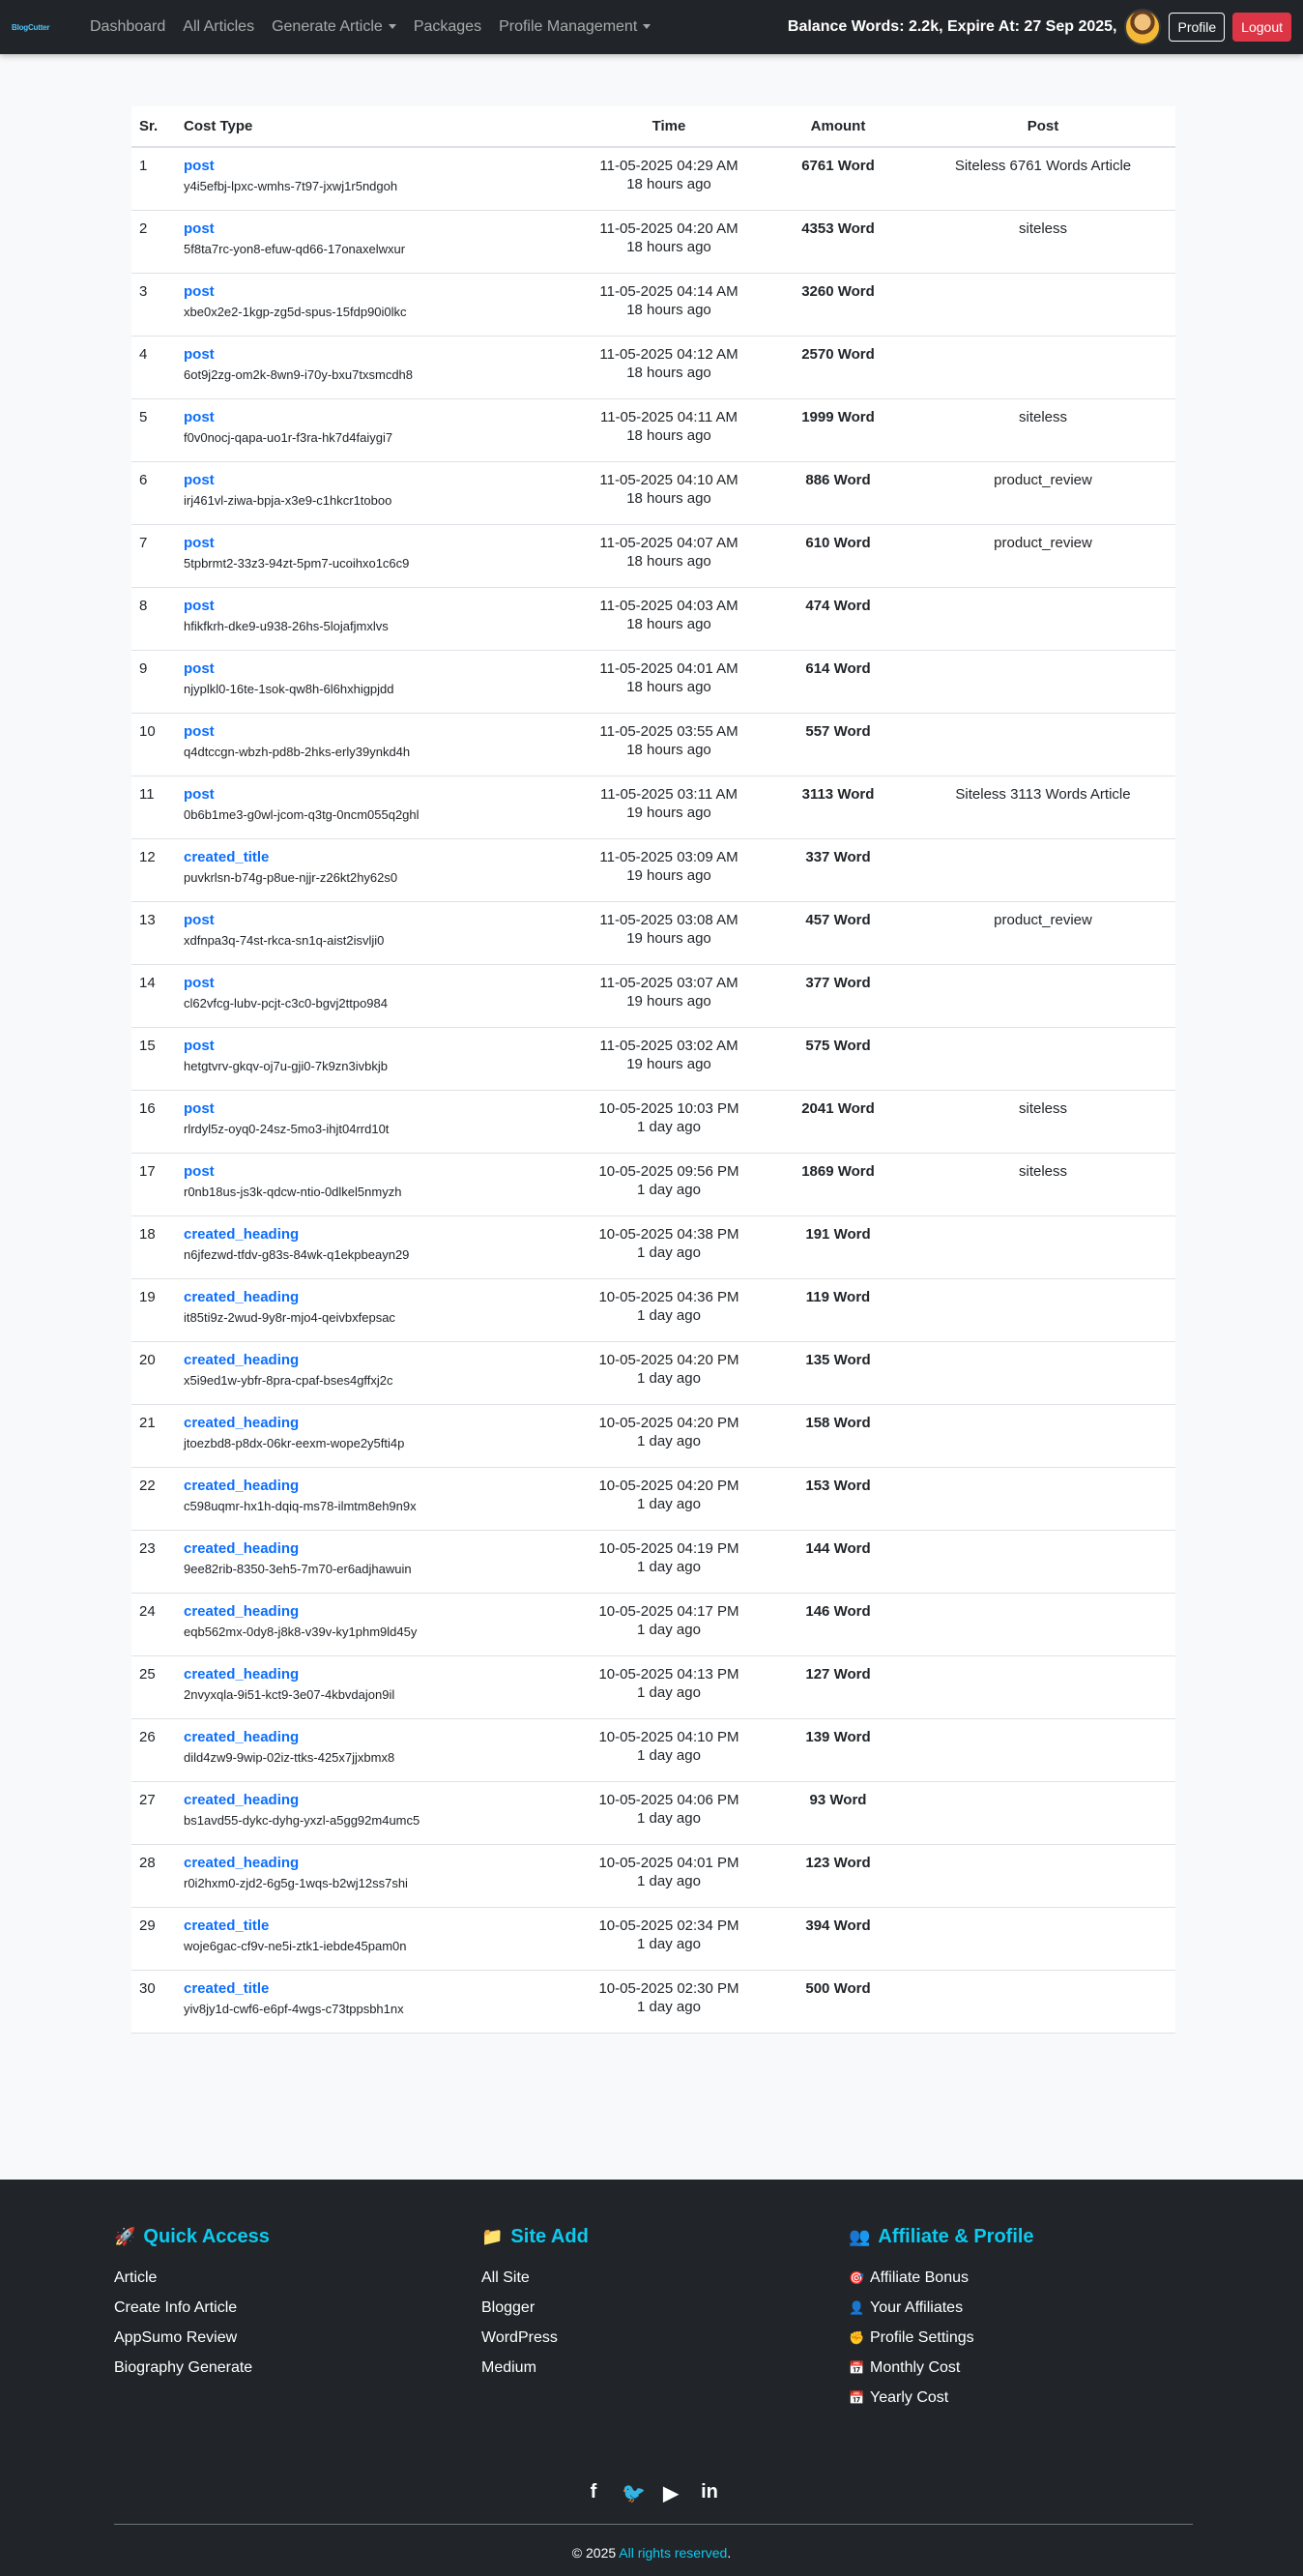 This screenshot has width=1303, height=2576. Describe the element at coordinates (668, 1108) in the screenshot. I see `time-value: 10-05-2025 10:03 PM` at that location.